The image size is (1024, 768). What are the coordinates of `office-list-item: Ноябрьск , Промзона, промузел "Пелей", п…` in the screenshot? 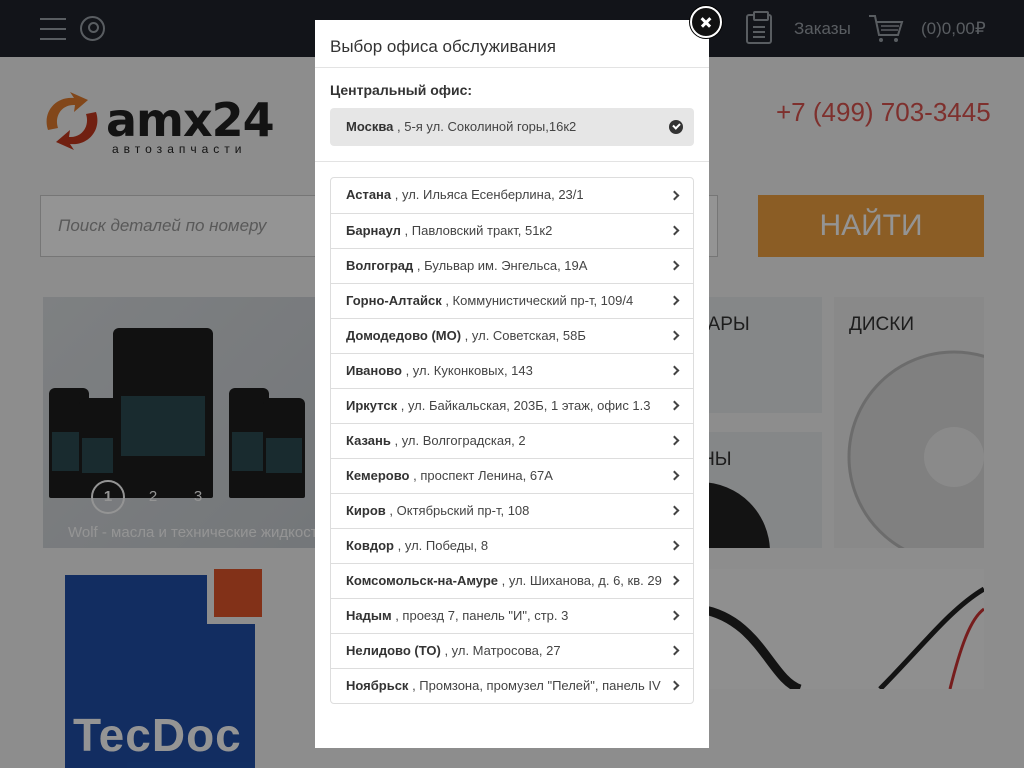 It's located at (512, 685).